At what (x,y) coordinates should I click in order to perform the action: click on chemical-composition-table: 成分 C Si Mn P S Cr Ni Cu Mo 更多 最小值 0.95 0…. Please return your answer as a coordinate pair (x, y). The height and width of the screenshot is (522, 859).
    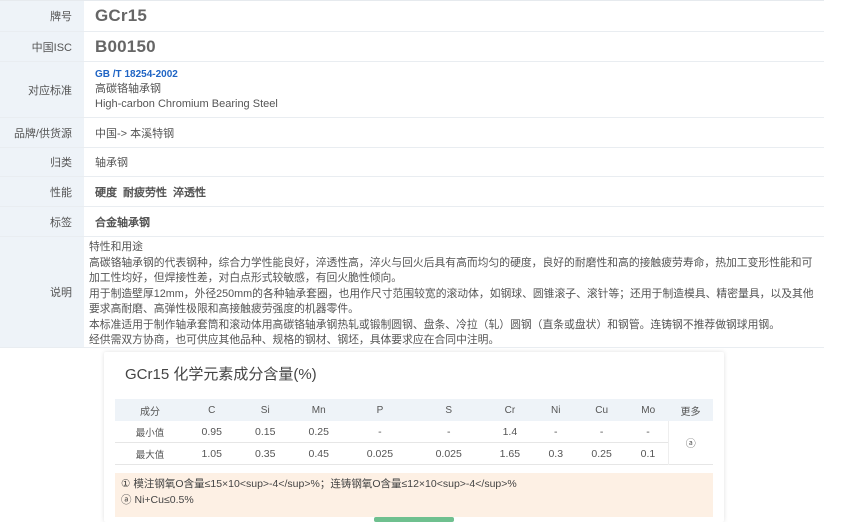
    Looking at the image, I should click on (414, 432).